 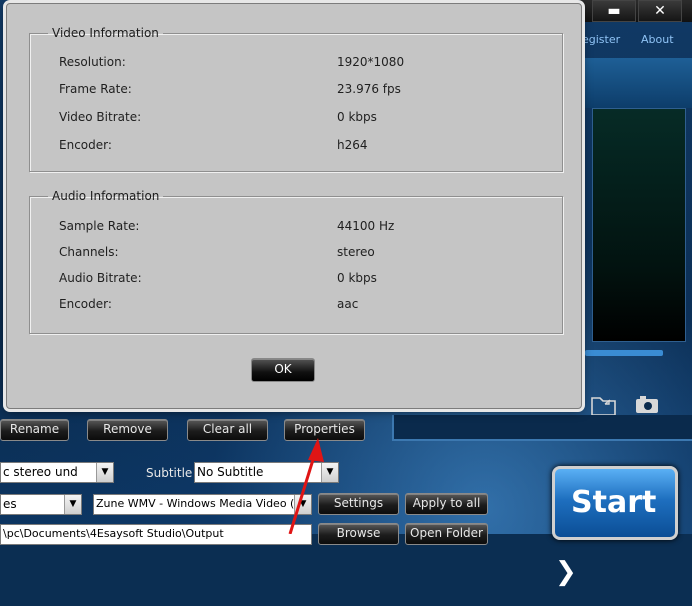 I want to click on audio-encoder-value: aac, so click(x=348, y=304).